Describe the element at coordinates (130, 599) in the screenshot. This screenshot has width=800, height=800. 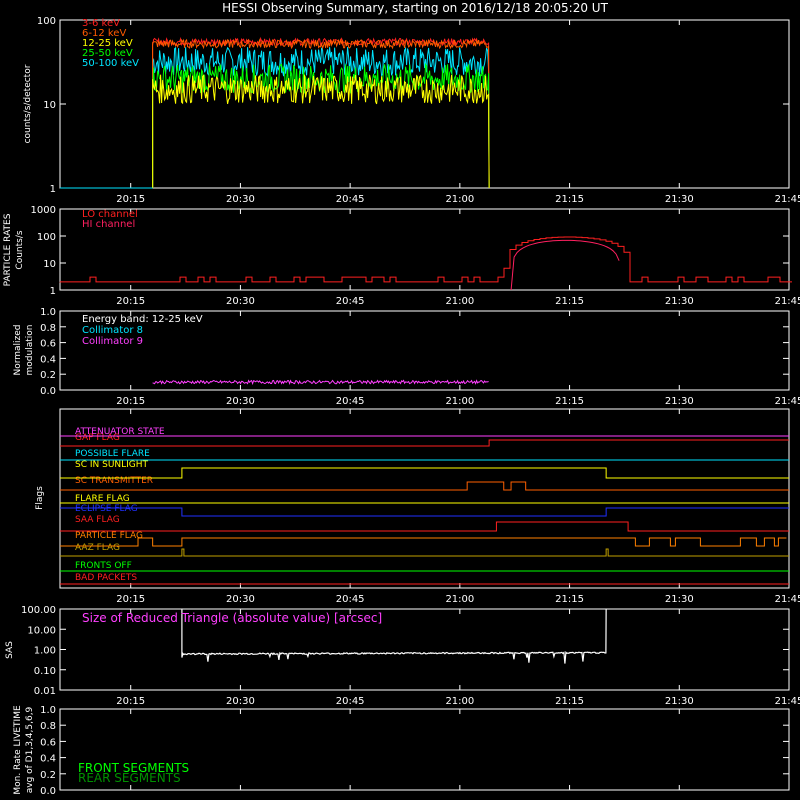
I see `flags-xtick-label: 20:15` at that location.